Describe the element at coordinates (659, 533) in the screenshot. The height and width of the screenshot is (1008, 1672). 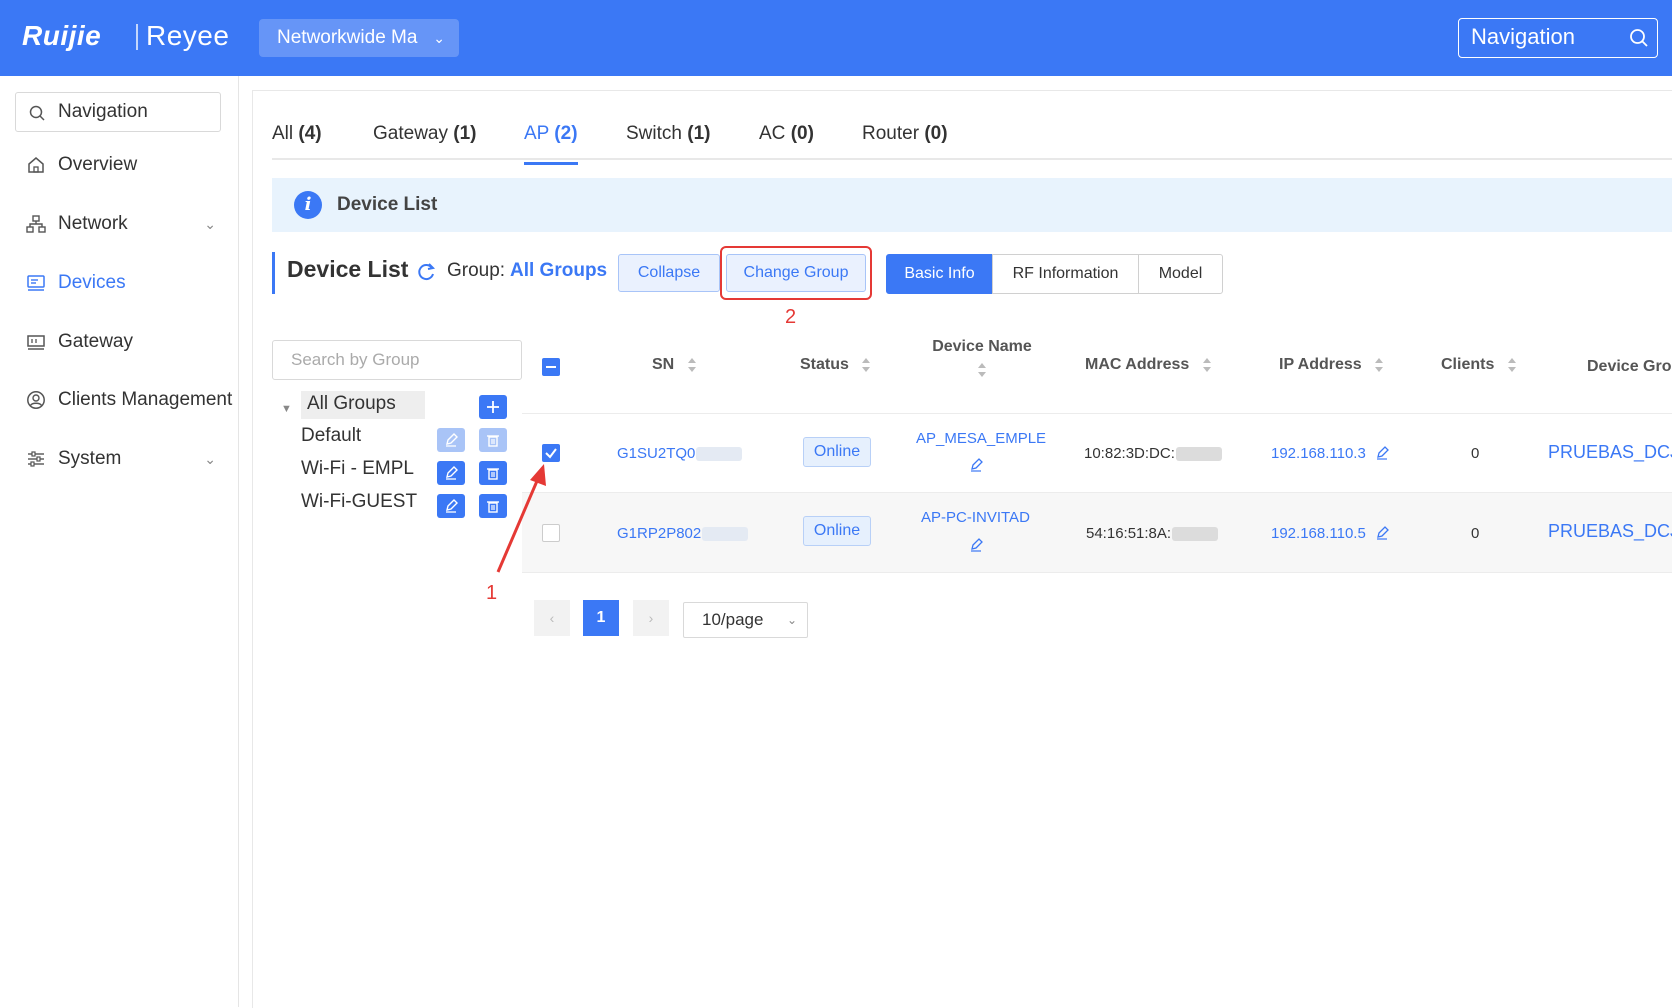
I see `cell-sn-text: G1RP2P802` at that location.